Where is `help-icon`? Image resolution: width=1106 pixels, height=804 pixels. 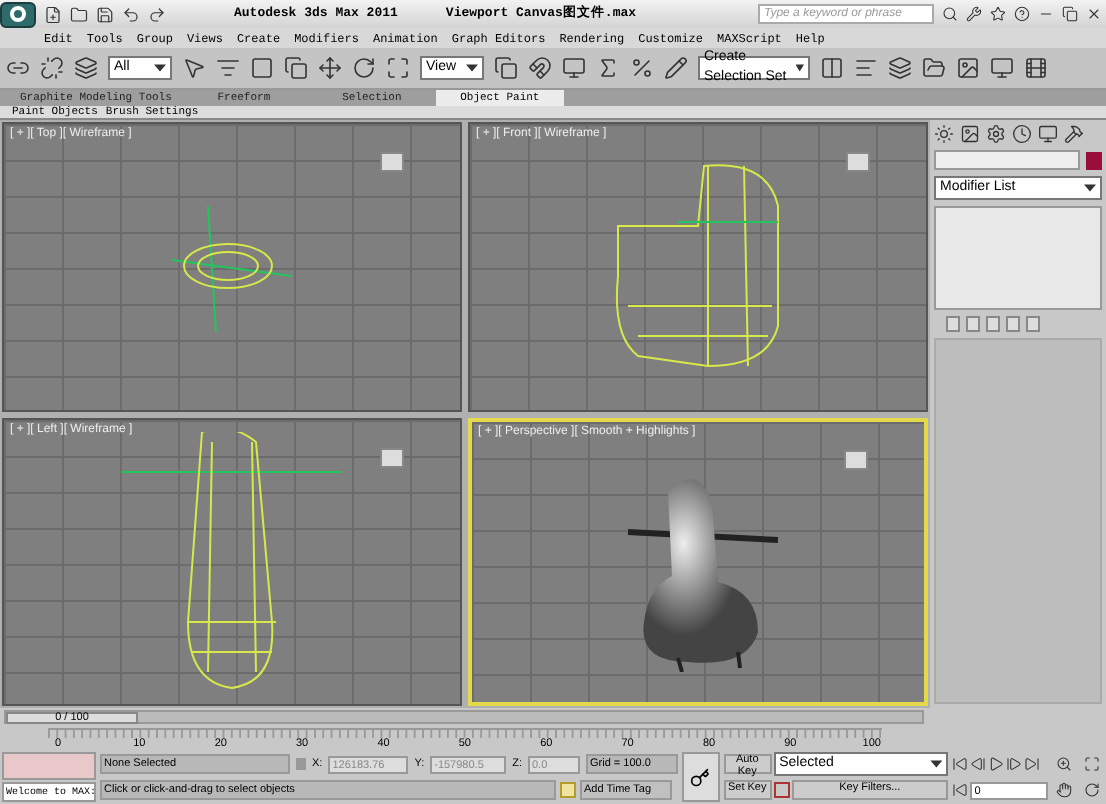 help-icon is located at coordinates (1022, 14).